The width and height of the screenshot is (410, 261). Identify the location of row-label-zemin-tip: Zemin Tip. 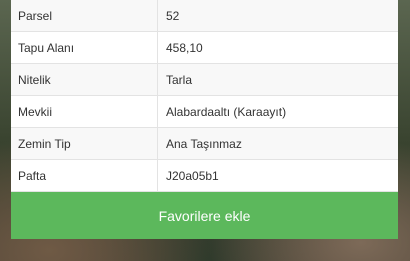
(84, 143).